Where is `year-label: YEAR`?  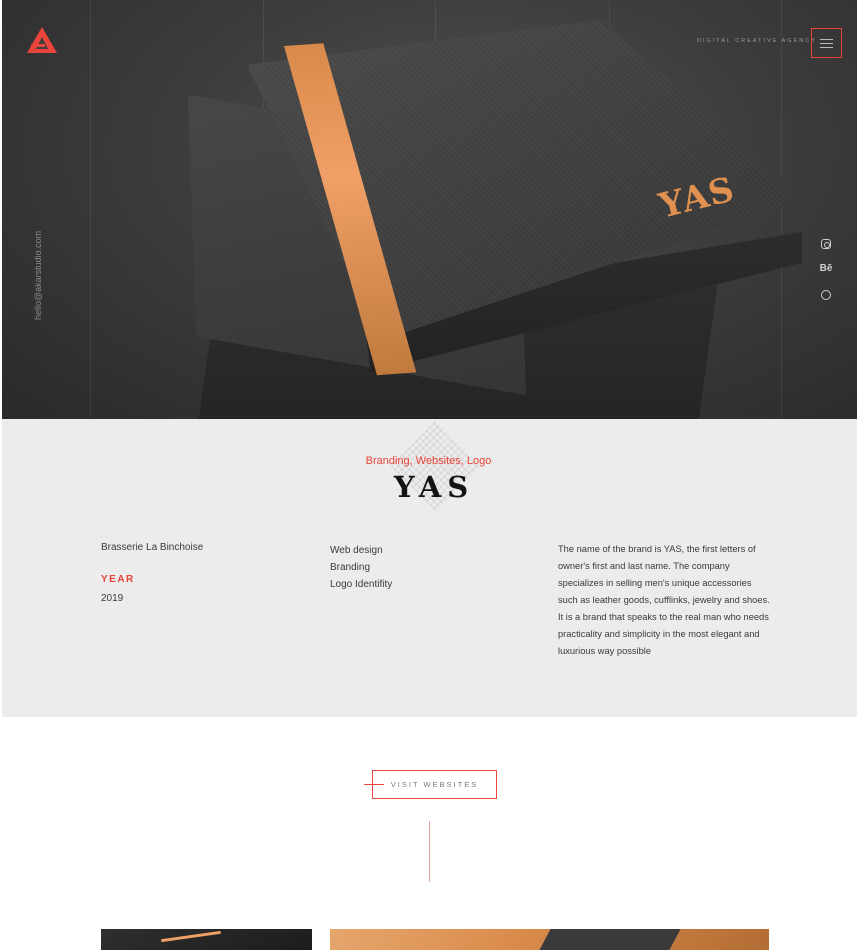
year-label: YEAR is located at coordinates (118, 579).